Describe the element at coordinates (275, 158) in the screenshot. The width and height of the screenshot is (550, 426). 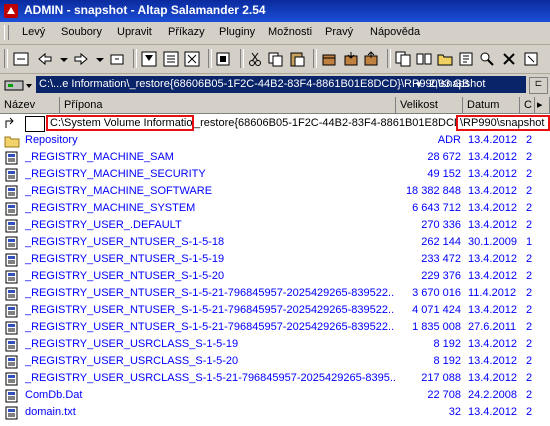
I see `file-row: _REGISTRY_MACHINE_SAM 28 672 13.4.2012 2` at that location.